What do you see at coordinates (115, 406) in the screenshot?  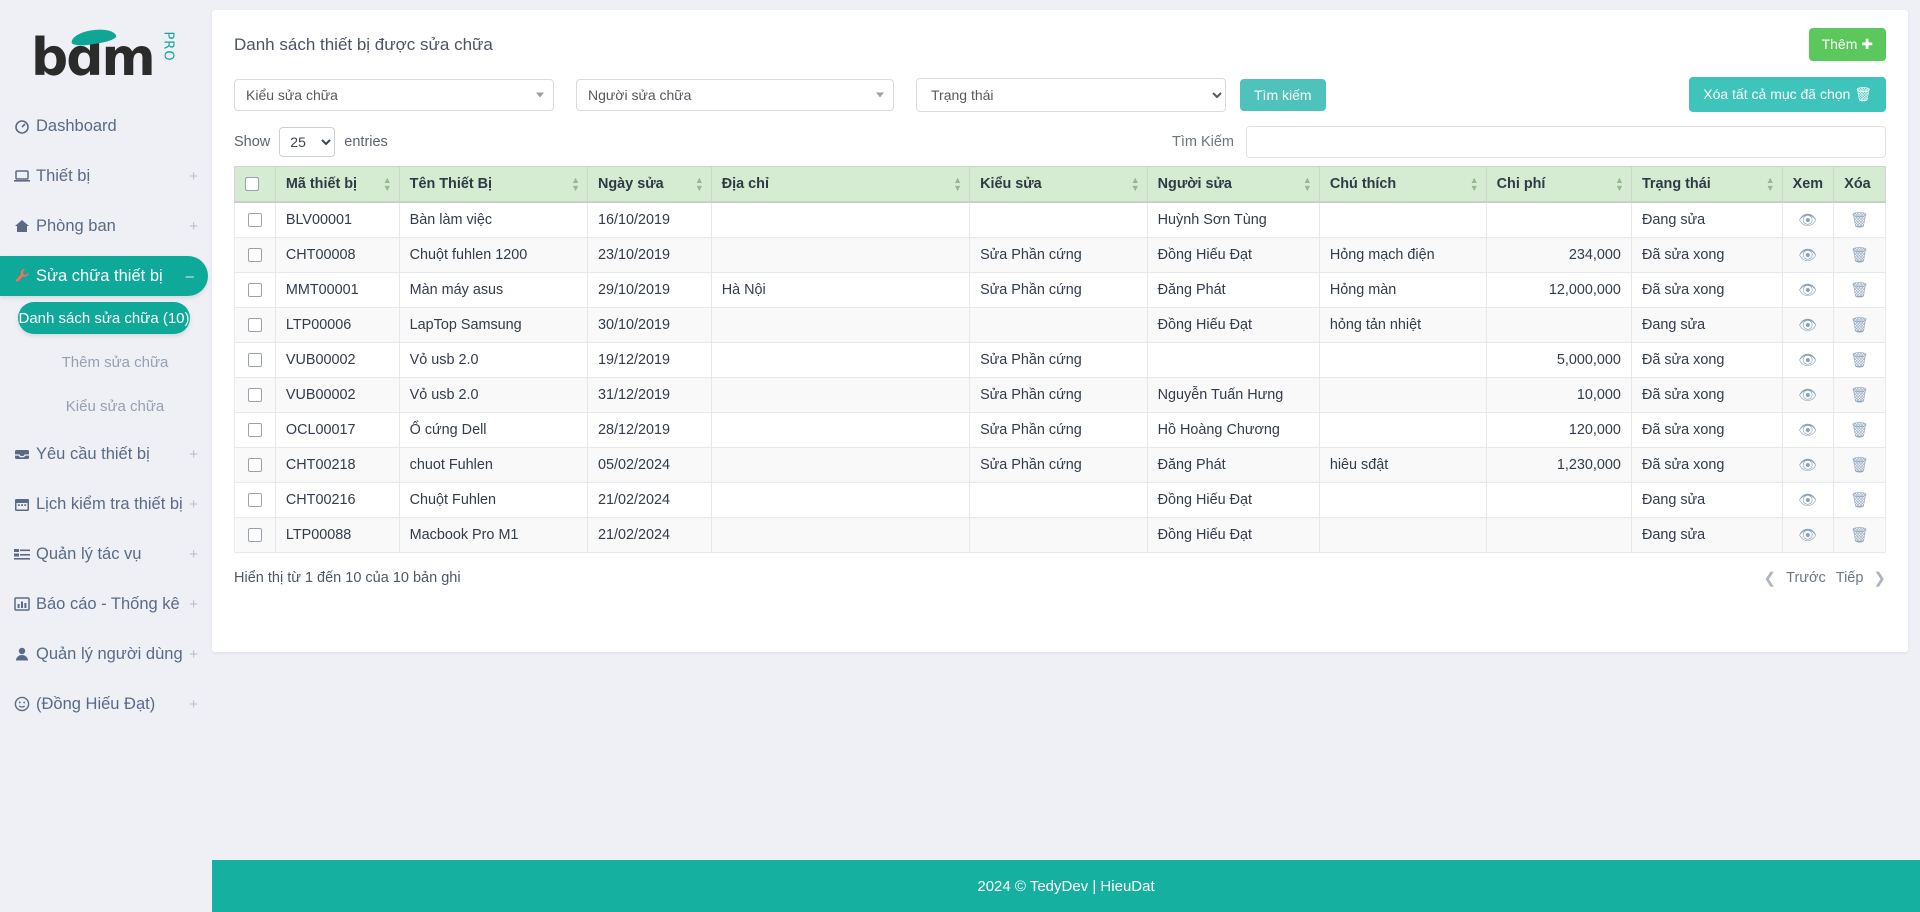 I see `sidebar-subitem-kieu-sua-chua: Kiểu sửa chữa` at bounding box center [115, 406].